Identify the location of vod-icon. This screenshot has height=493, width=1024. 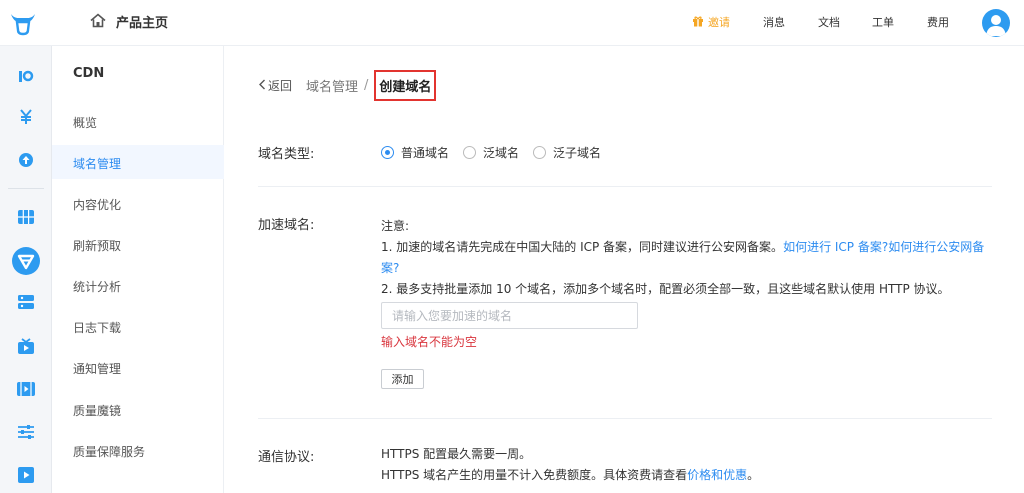
(26, 475).